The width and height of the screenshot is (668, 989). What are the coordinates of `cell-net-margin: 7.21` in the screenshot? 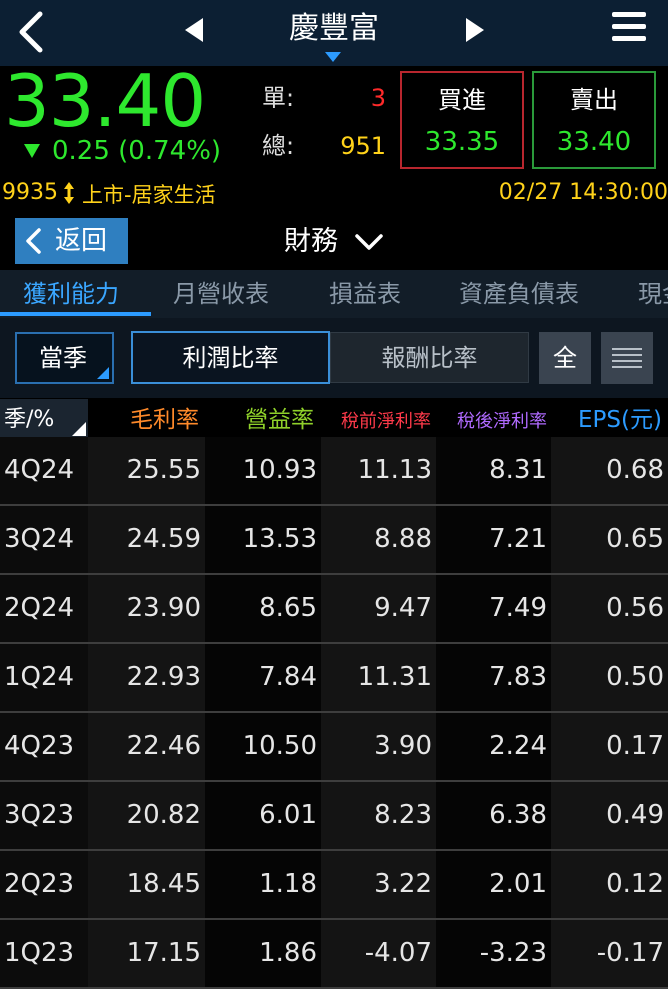 It's located at (493, 539).